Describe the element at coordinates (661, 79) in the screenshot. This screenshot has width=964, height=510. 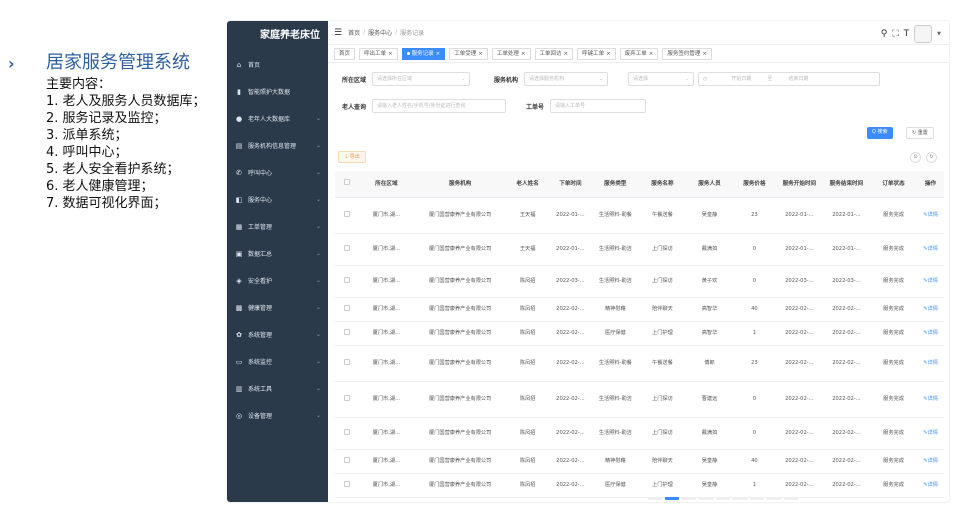
I see `status-select: 请选择 ⌄` at that location.